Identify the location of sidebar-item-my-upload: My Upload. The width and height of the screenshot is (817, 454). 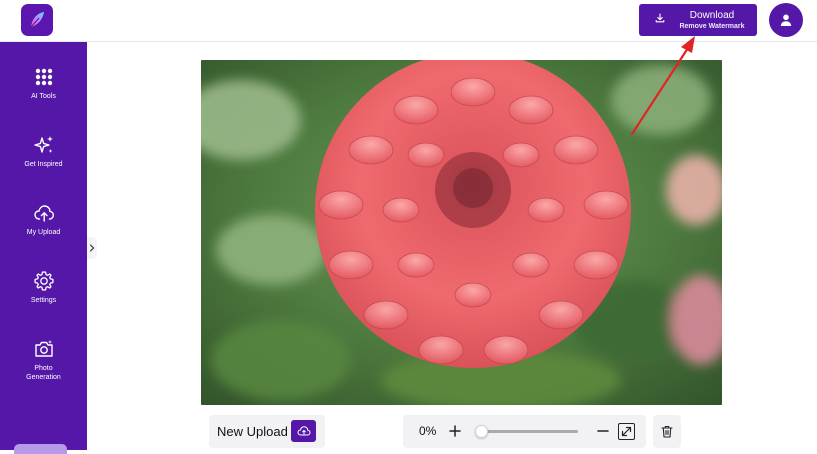
(43, 219).